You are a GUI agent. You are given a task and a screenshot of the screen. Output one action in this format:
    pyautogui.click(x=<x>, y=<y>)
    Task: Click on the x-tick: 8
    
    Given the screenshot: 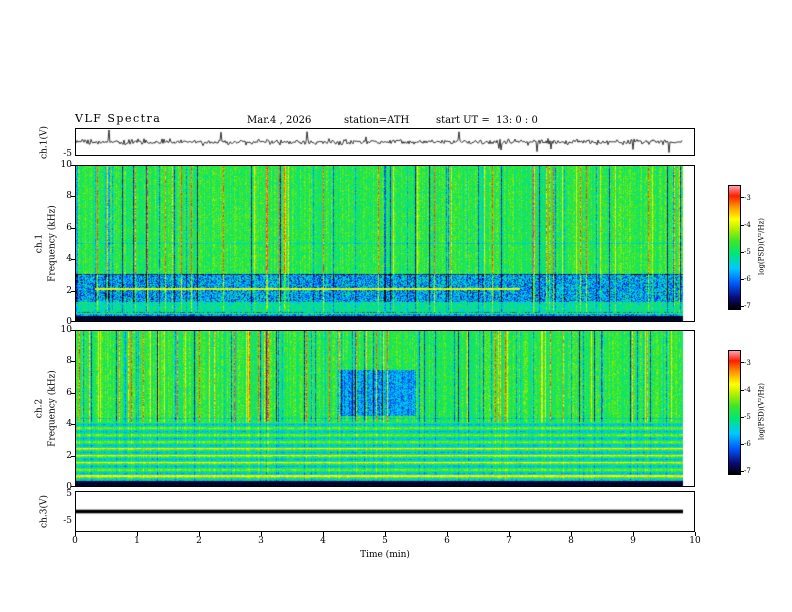 What is the action you would take?
    pyautogui.click(x=571, y=541)
    